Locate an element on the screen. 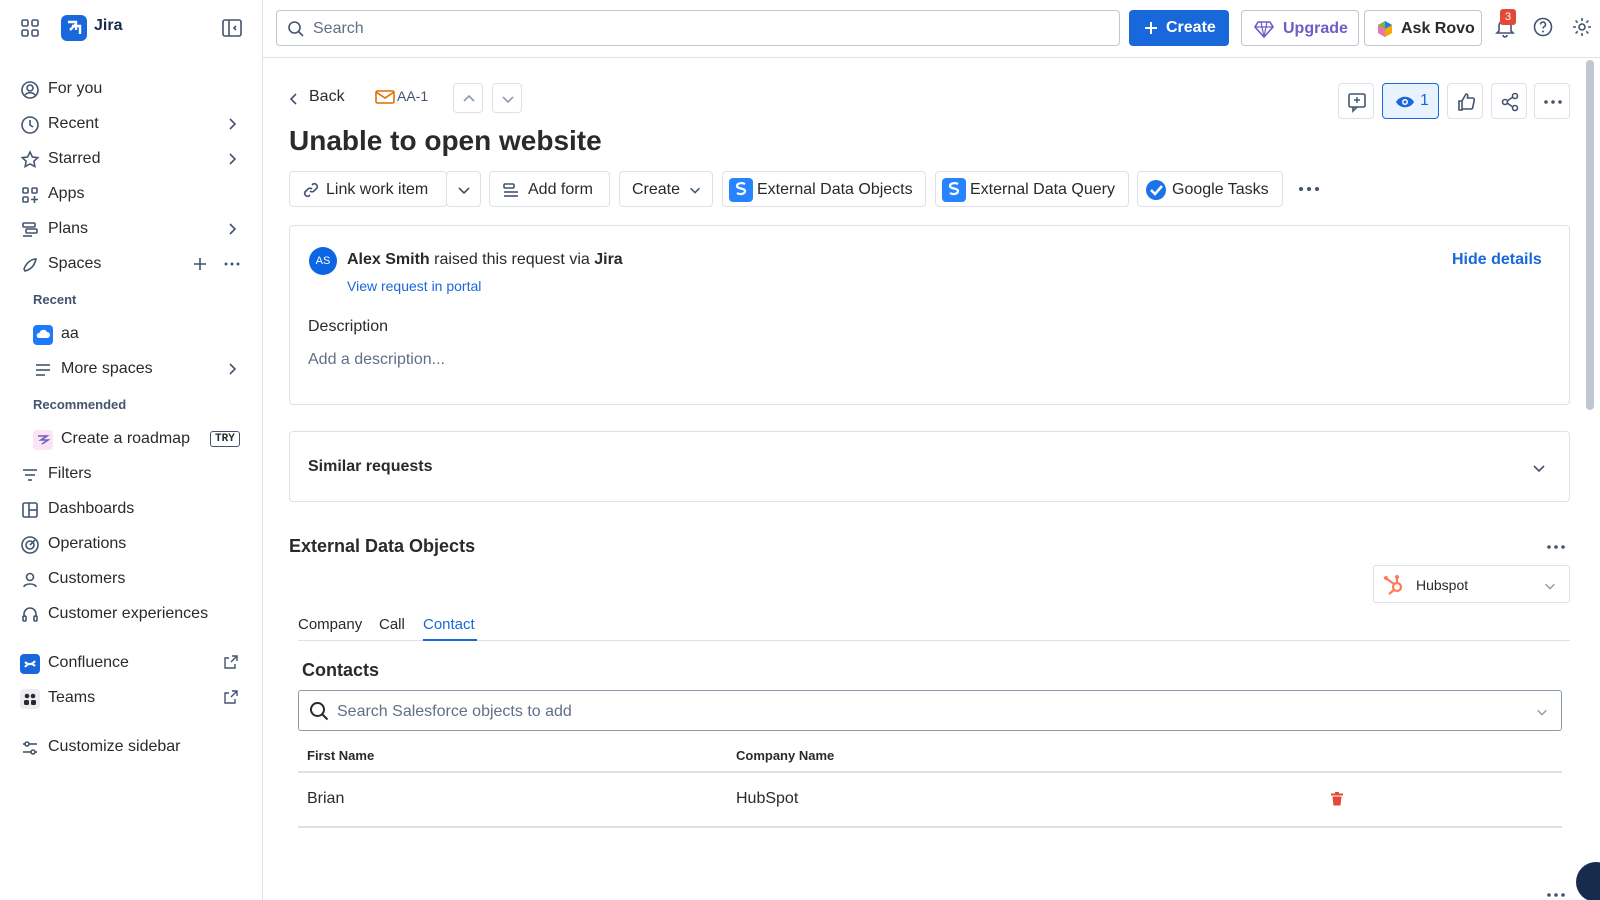 The width and height of the screenshot is (1600, 900). add-form-button: Add form is located at coordinates (549, 189).